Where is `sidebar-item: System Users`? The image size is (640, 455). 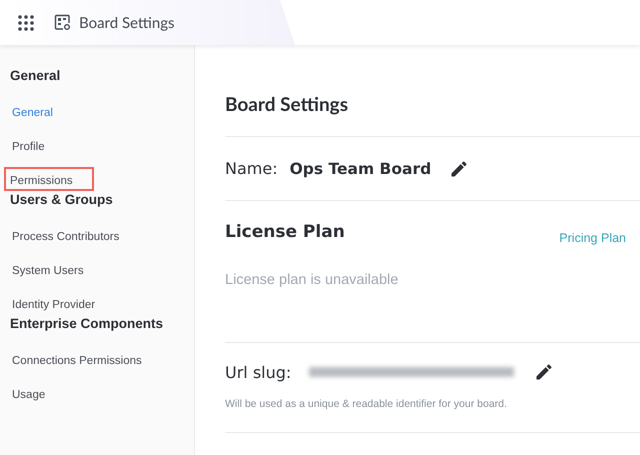 sidebar-item: System Users is located at coordinates (48, 269).